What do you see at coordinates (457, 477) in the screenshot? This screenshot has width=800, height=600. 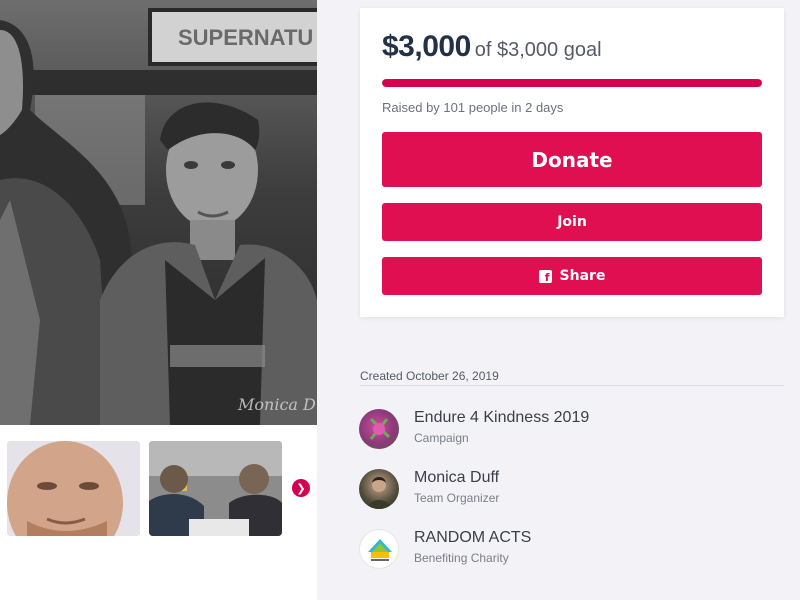 I see `entity-name: Monica Duff` at bounding box center [457, 477].